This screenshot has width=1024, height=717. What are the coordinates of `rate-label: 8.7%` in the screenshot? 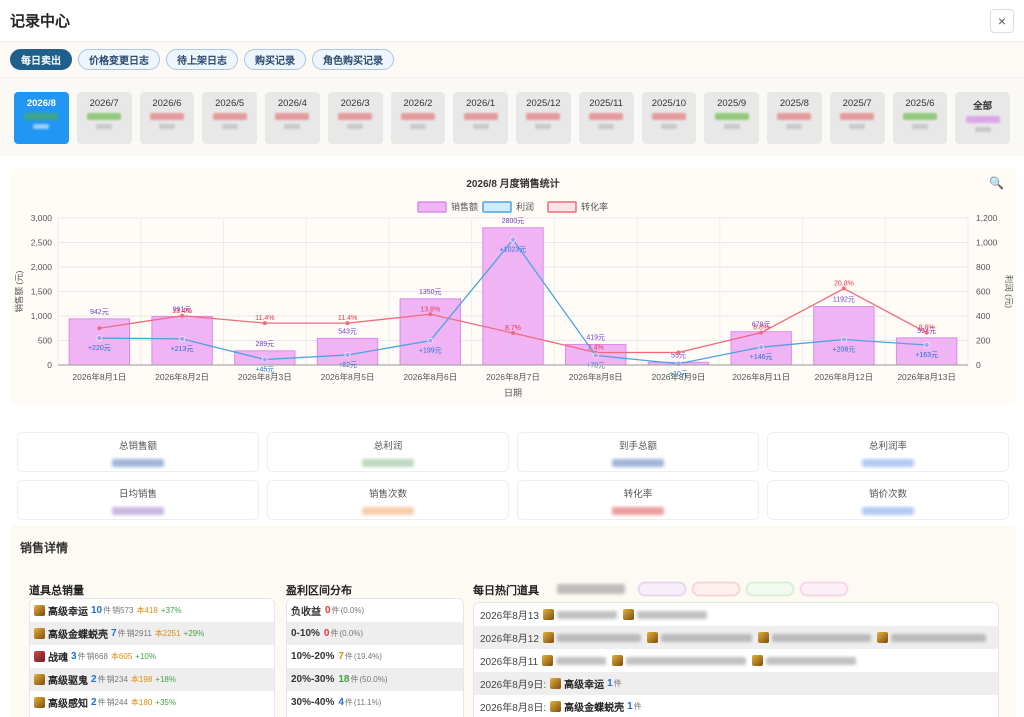 It's located at (513, 328).